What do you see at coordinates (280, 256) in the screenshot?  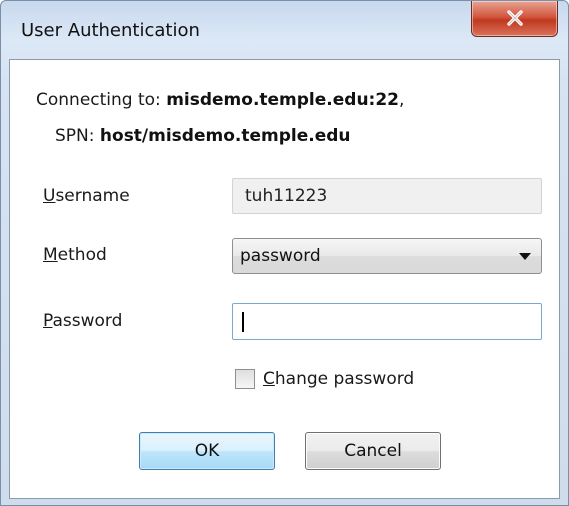 I see `method-selected-value: password` at bounding box center [280, 256].